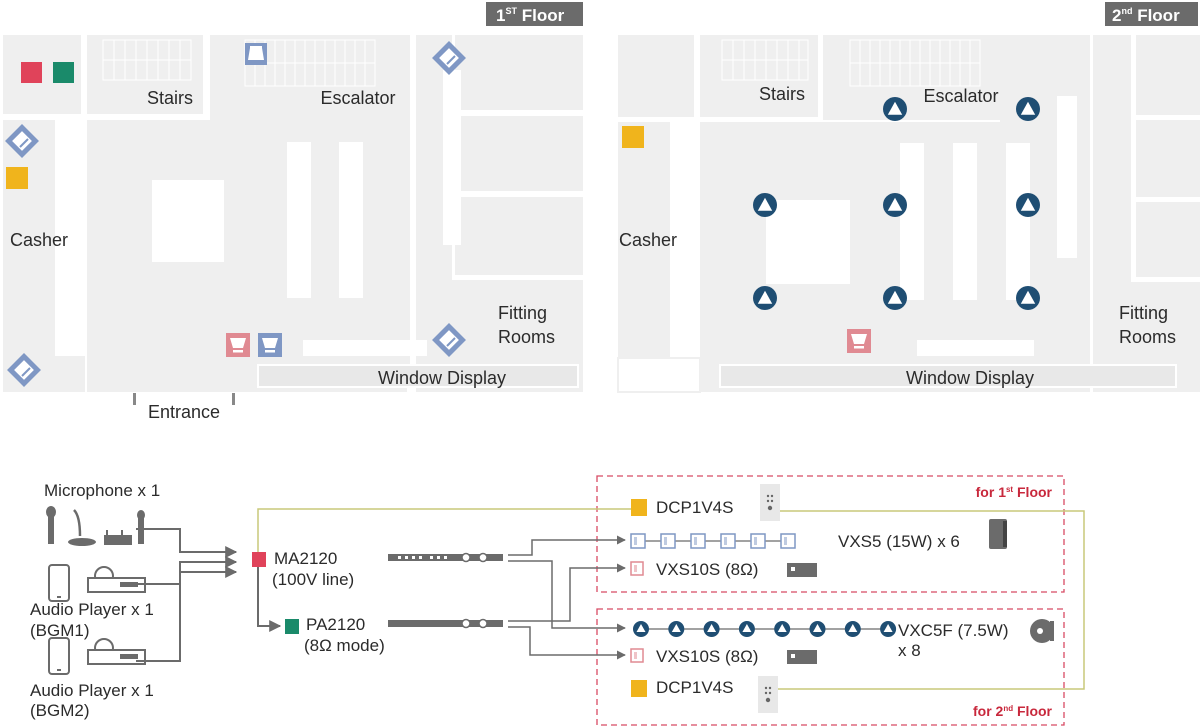  I want to click on gooseneck-mic-icon, so click(82, 527).